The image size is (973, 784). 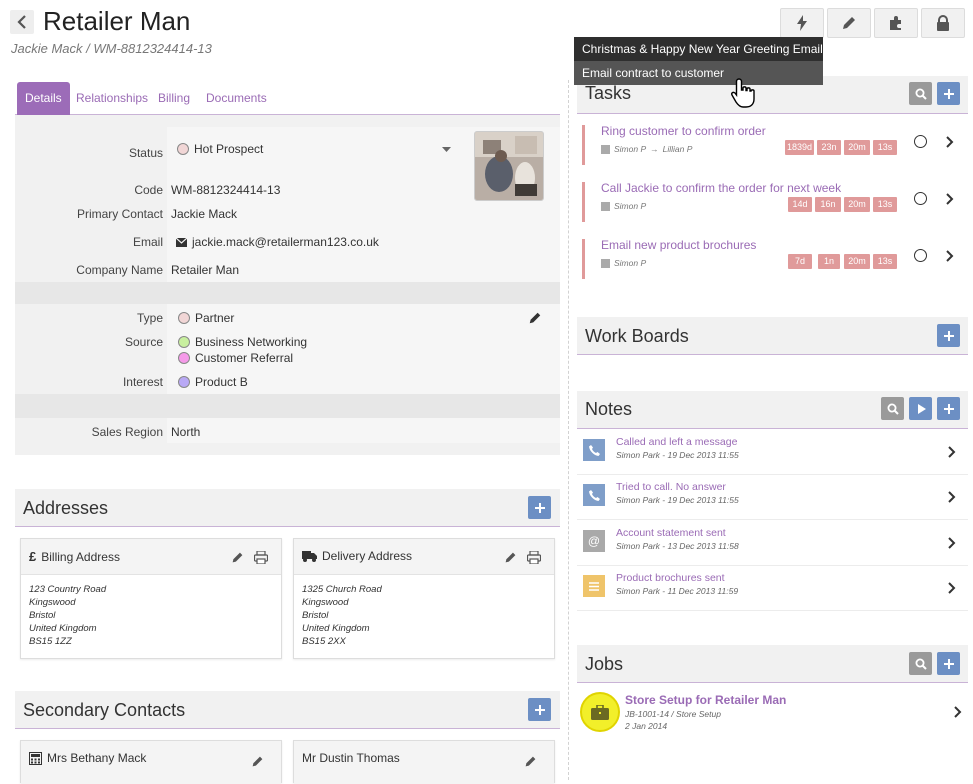 What do you see at coordinates (654, 149) in the screenshot?
I see `arrow-right-icon: →` at bounding box center [654, 149].